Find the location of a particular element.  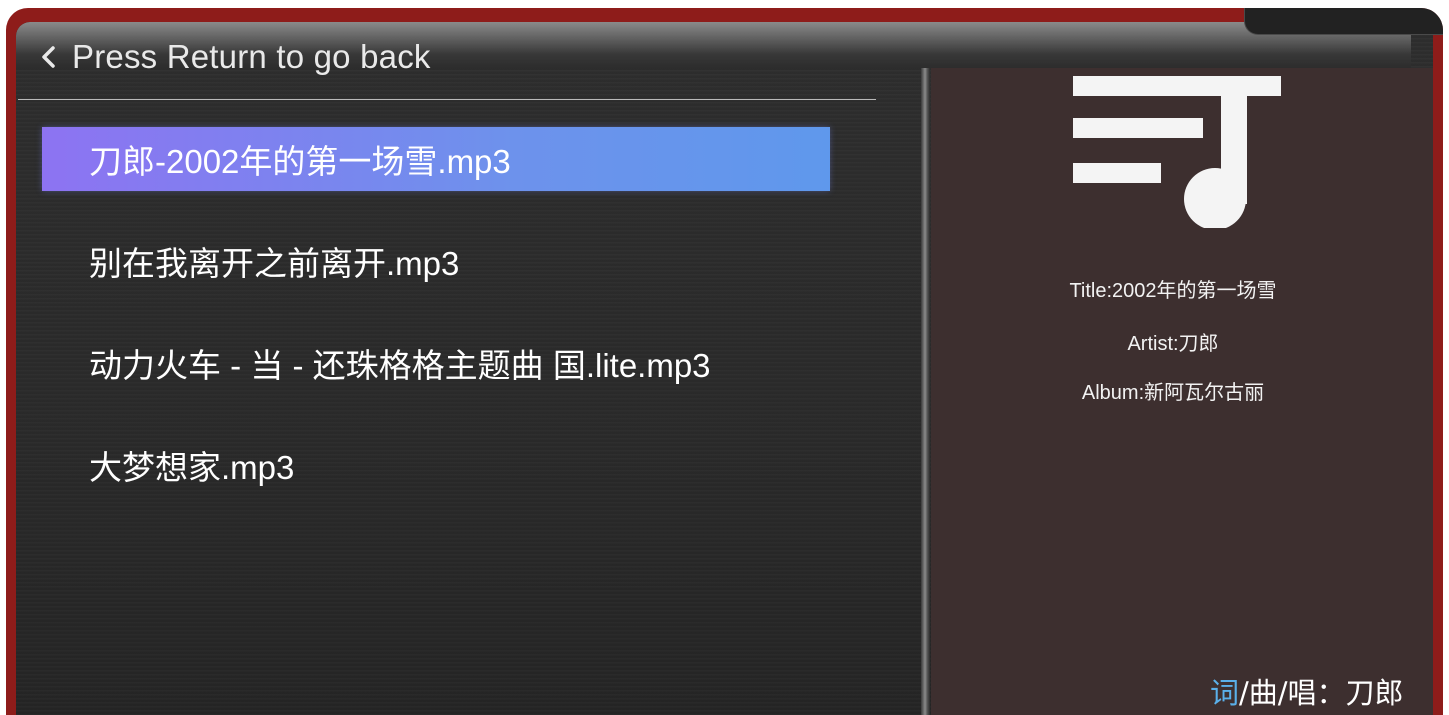

back-label: Press Return to go back is located at coordinates (251, 56).